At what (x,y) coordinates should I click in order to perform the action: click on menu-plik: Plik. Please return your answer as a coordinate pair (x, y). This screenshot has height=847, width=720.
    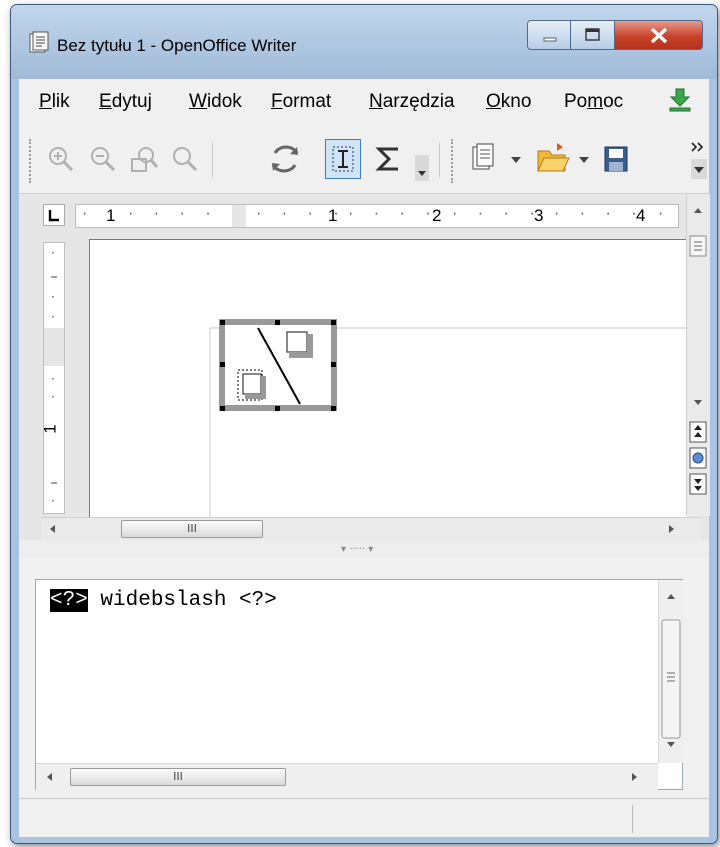
    Looking at the image, I should click on (54, 102).